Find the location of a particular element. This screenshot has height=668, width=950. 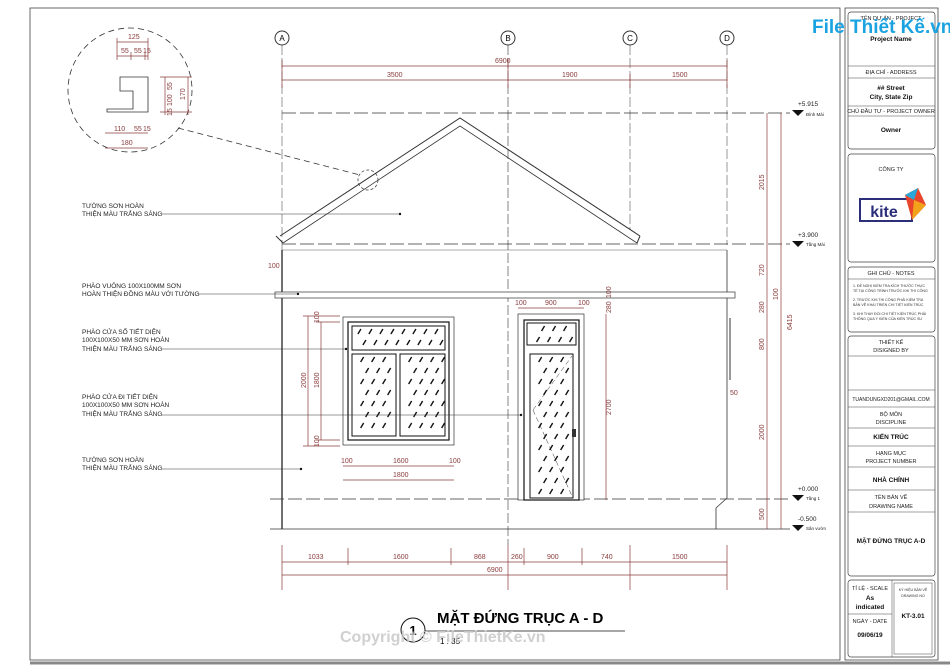

cornice-detail: 125 55 55 15 55 100 15 170 110 55 15 180 is located at coordinates (223, 109).